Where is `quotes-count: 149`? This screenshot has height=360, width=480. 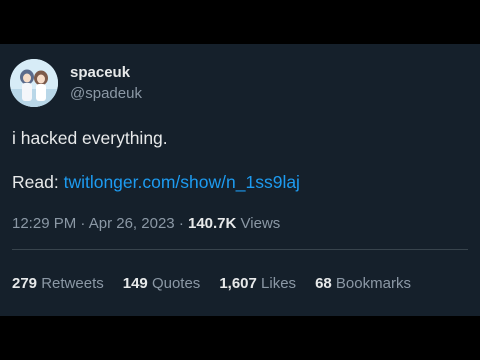 quotes-count: 149 is located at coordinates (135, 283).